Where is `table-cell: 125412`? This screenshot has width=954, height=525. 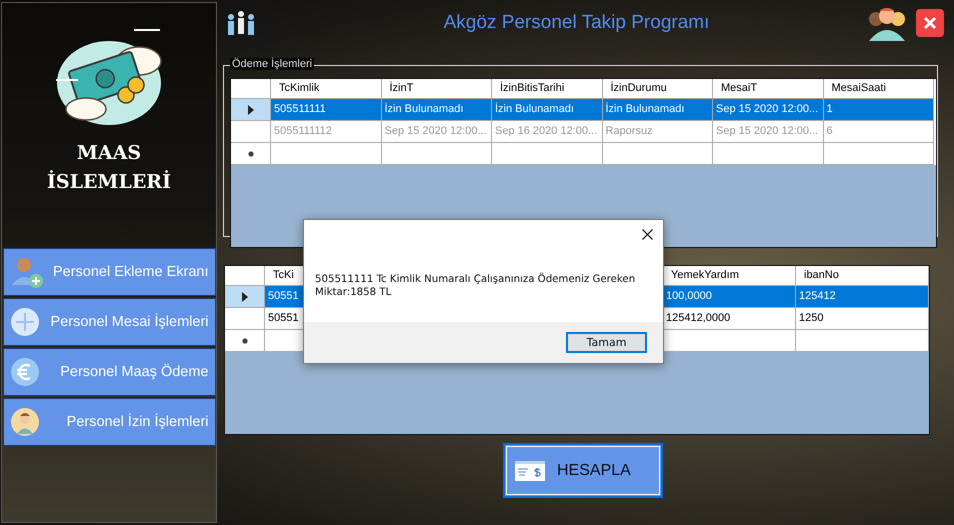 table-cell: 125412 is located at coordinates (862, 297).